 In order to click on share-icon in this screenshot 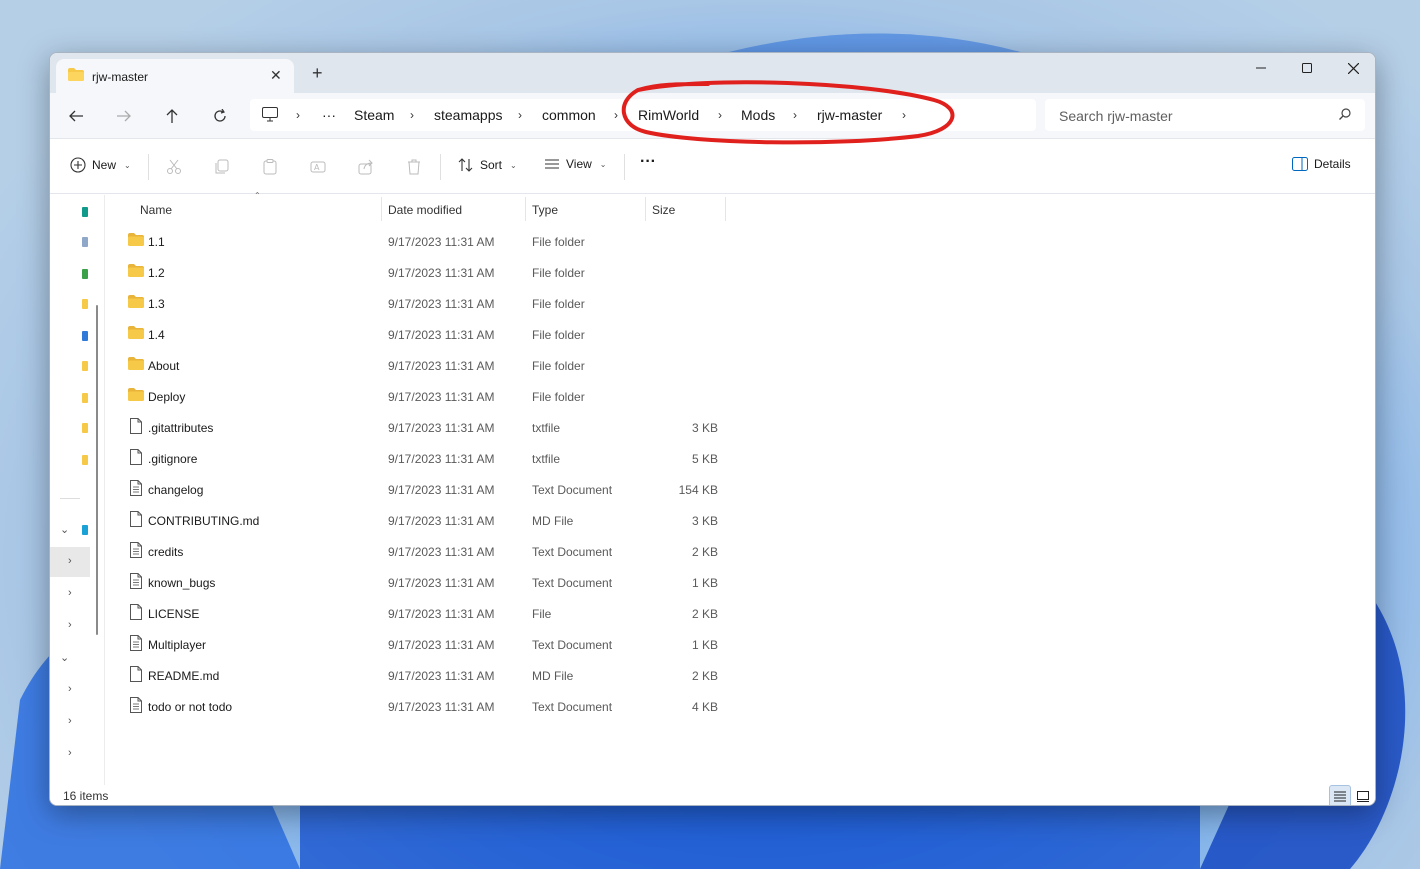, I will do `click(366, 167)`.